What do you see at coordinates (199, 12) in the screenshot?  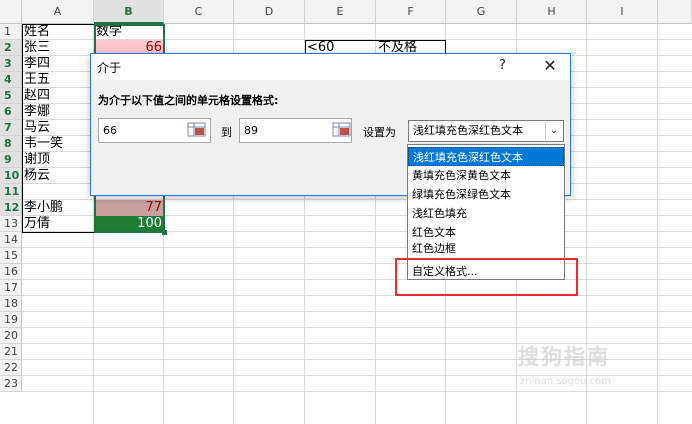 I see `column-header-c: C` at bounding box center [199, 12].